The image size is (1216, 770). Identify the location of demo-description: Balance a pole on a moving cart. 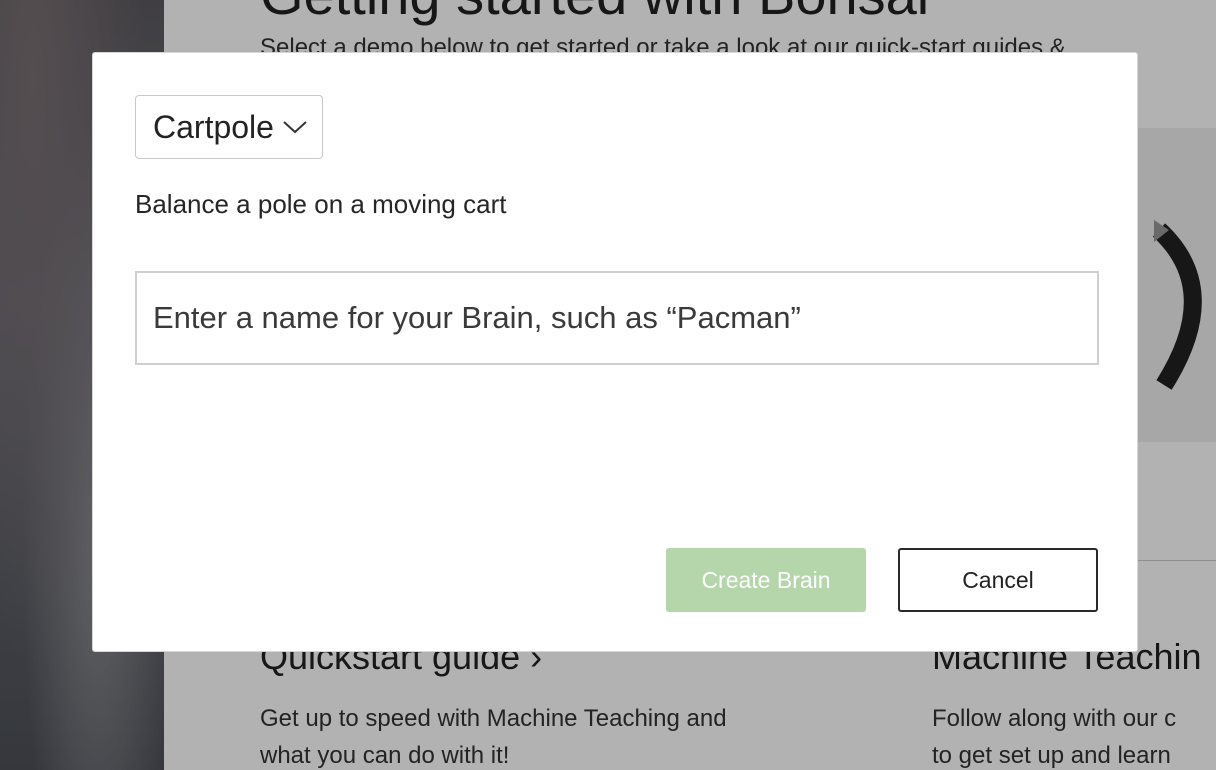
(321, 204).